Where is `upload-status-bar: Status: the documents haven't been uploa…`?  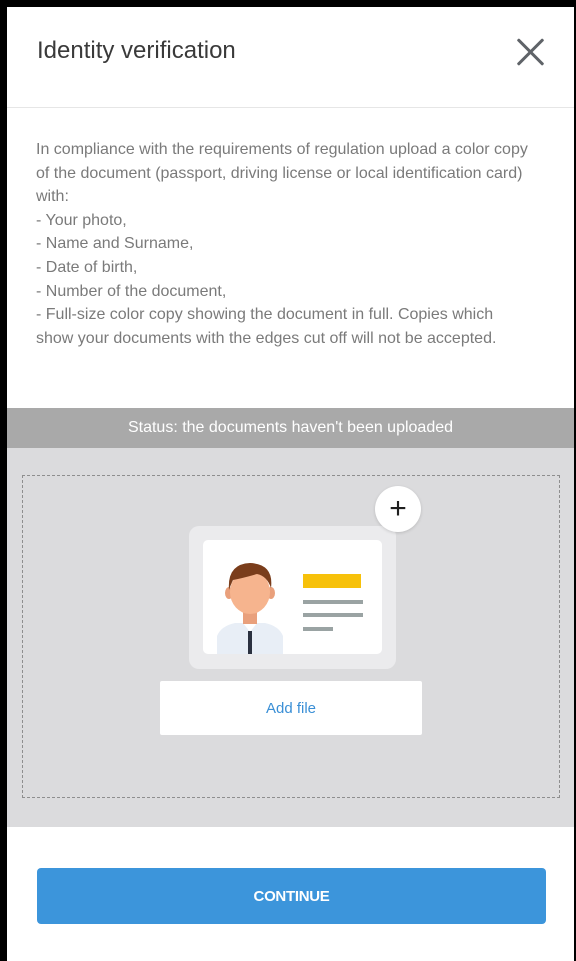 upload-status-bar: Status: the documents haven't been uploa… is located at coordinates (290, 428).